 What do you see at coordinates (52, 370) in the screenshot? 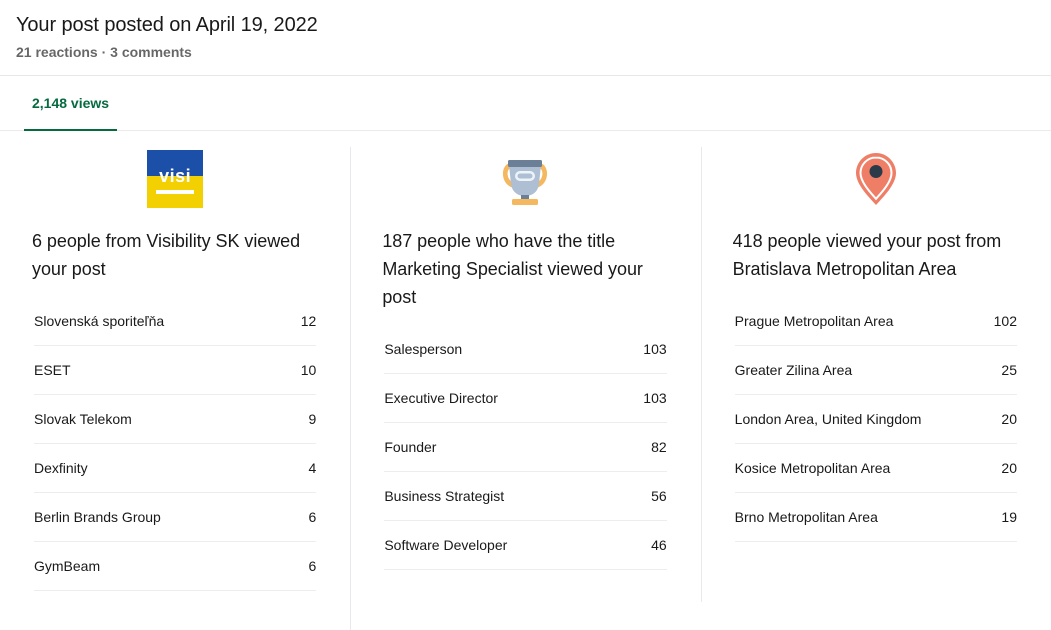
I see `list-item-label: ESET` at bounding box center [52, 370].